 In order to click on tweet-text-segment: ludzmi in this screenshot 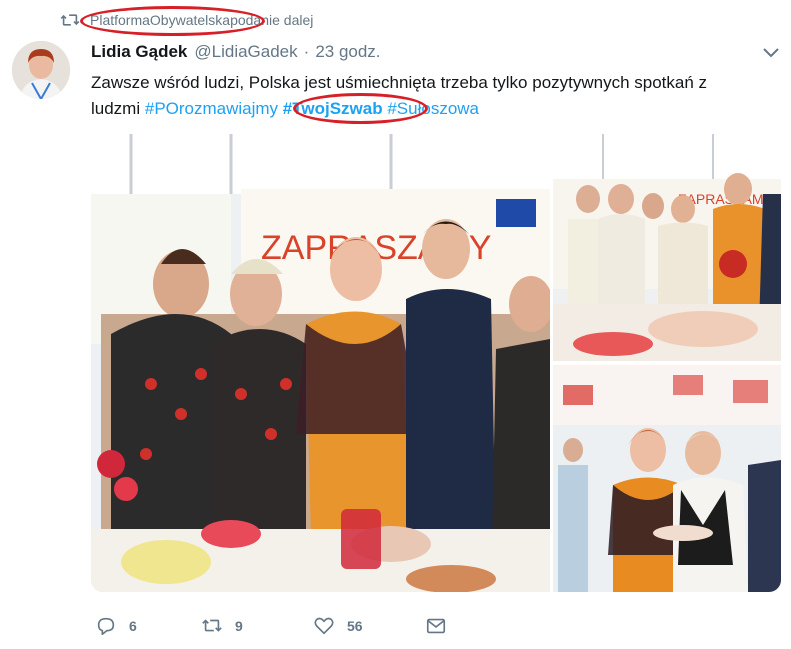, I will do `click(118, 108)`.